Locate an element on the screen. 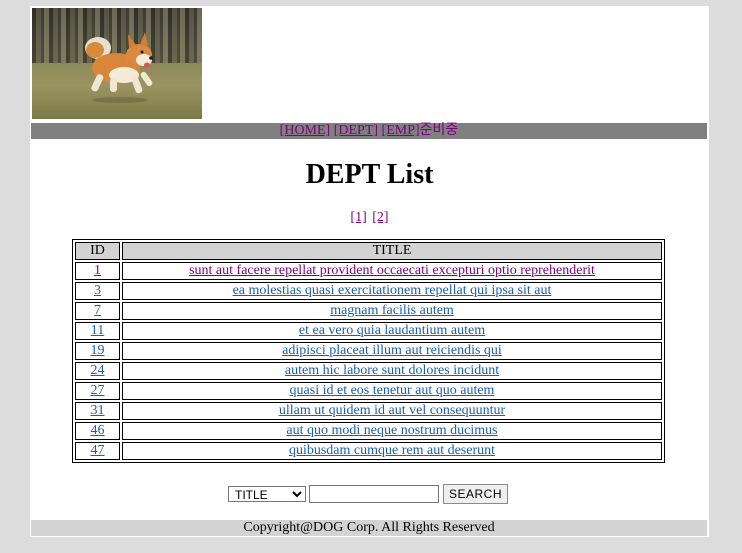 The image size is (742, 553). search-field-select: TITLE is located at coordinates (267, 494).